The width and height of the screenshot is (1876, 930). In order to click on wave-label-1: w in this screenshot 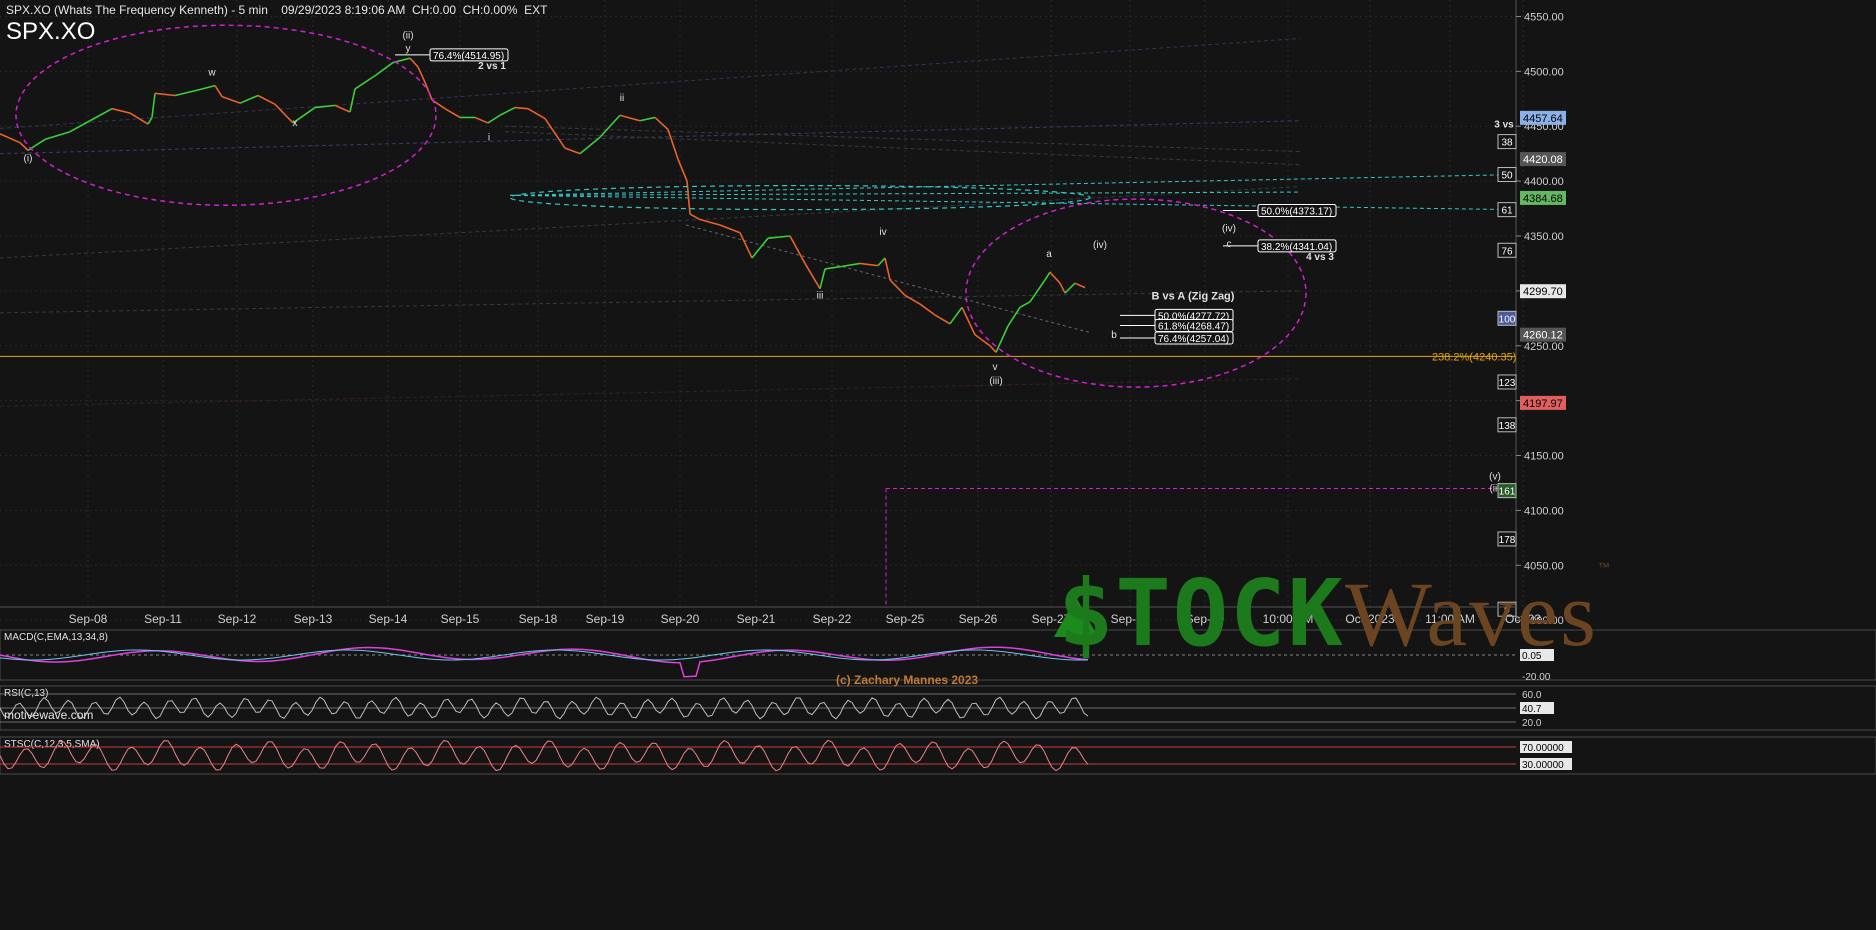, I will do `click(211, 73)`.